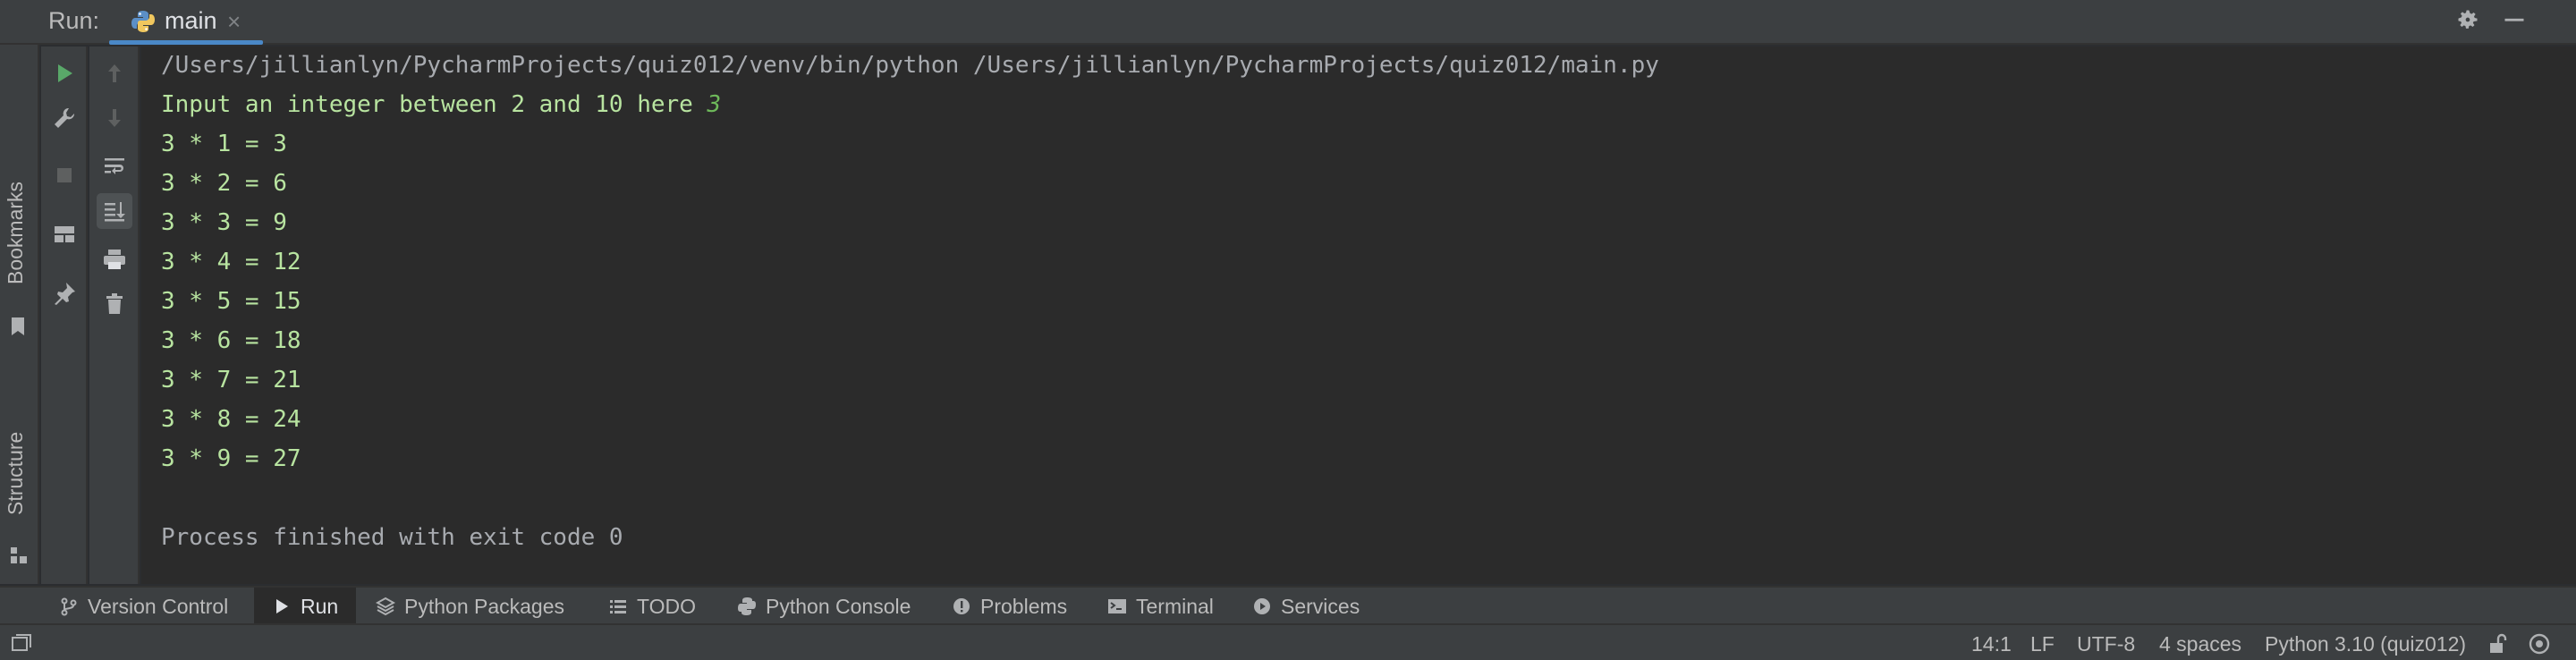 This screenshot has height=660, width=2576. What do you see at coordinates (1320, 606) in the screenshot?
I see `tool-window-label: Services` at bounding box center [1320, 606].